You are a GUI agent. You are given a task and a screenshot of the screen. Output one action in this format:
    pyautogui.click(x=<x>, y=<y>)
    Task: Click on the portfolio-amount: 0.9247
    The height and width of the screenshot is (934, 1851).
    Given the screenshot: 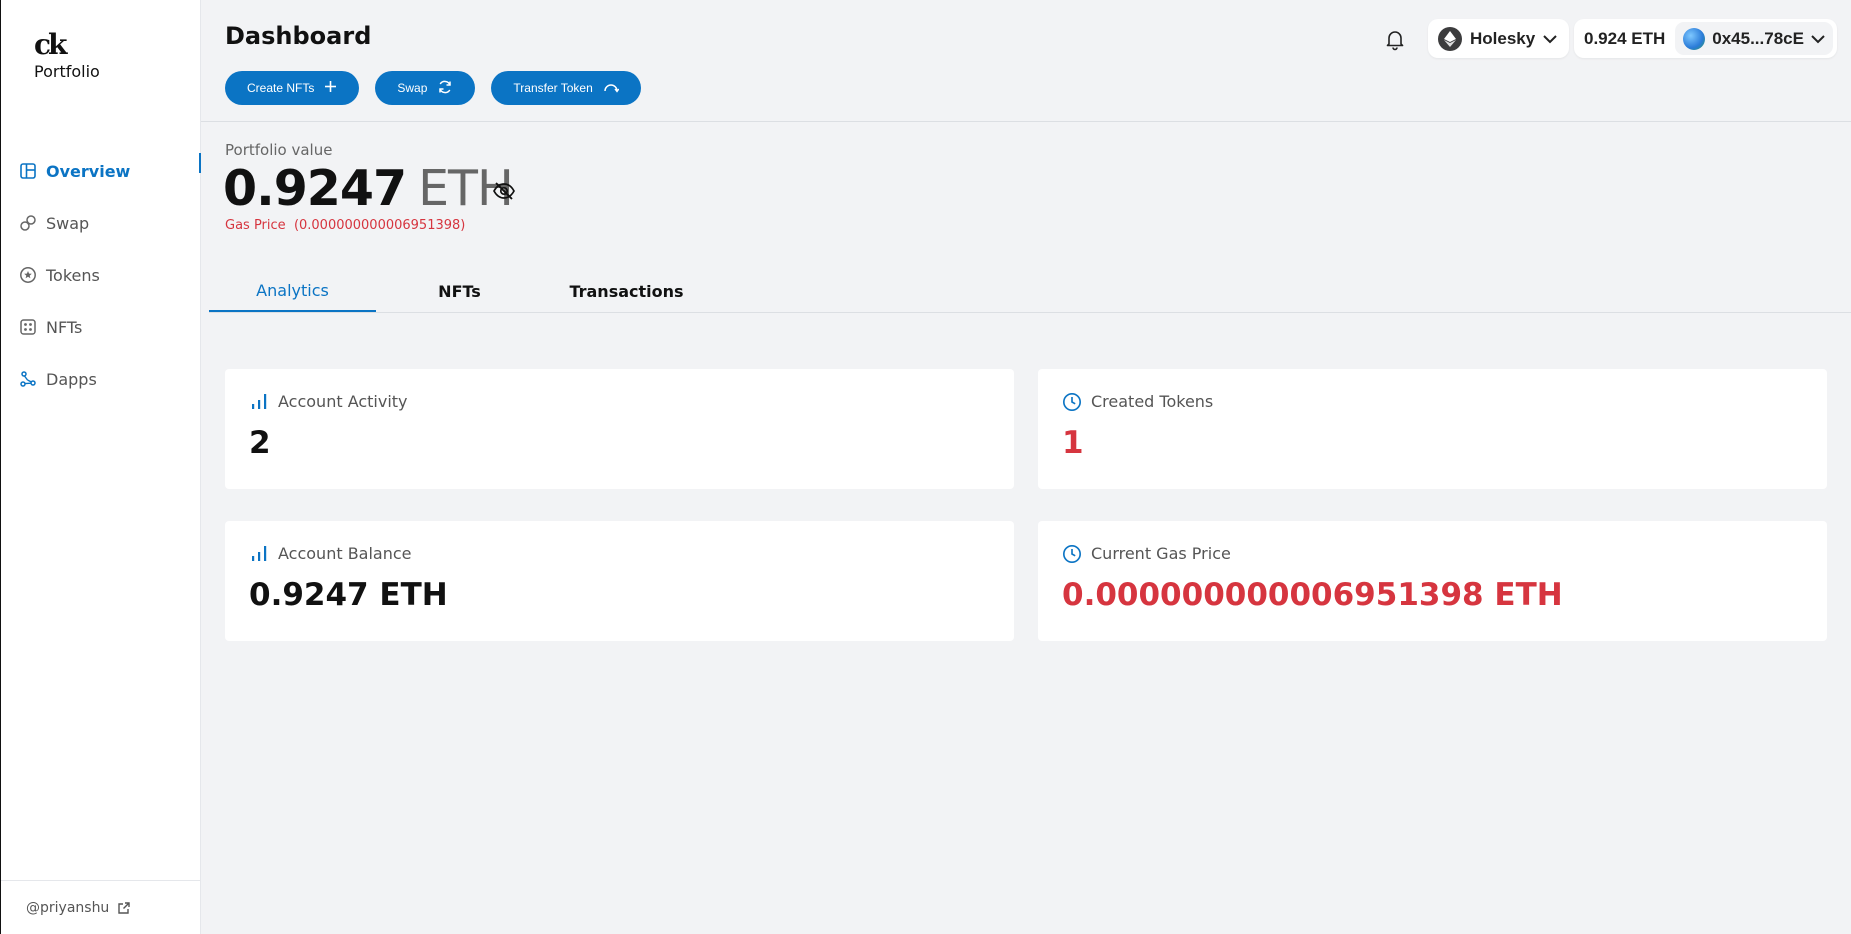 What is the action you would take?
    pyautogui.click(x=315, y=188)
    